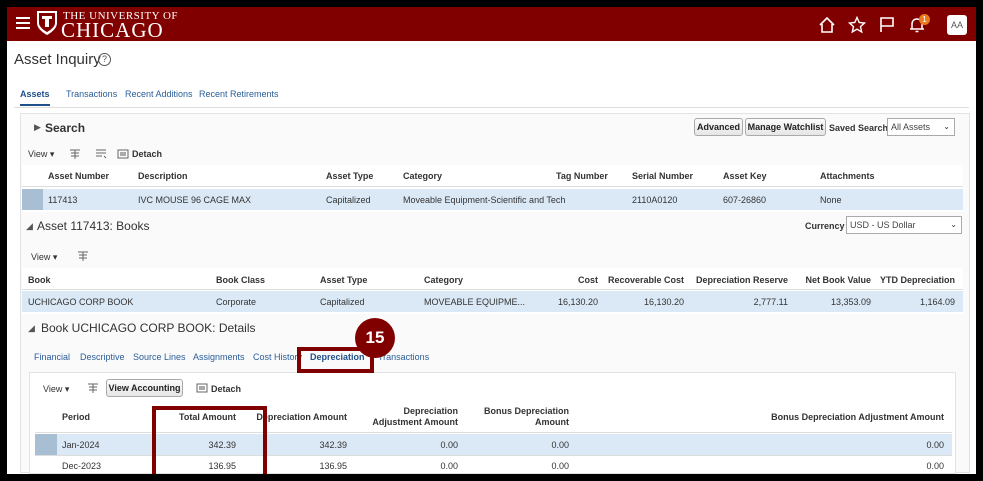  What do you see at coordinates (23, 23) in the screenshot?
I see `menu-icon` at bounding box center [23, 23].